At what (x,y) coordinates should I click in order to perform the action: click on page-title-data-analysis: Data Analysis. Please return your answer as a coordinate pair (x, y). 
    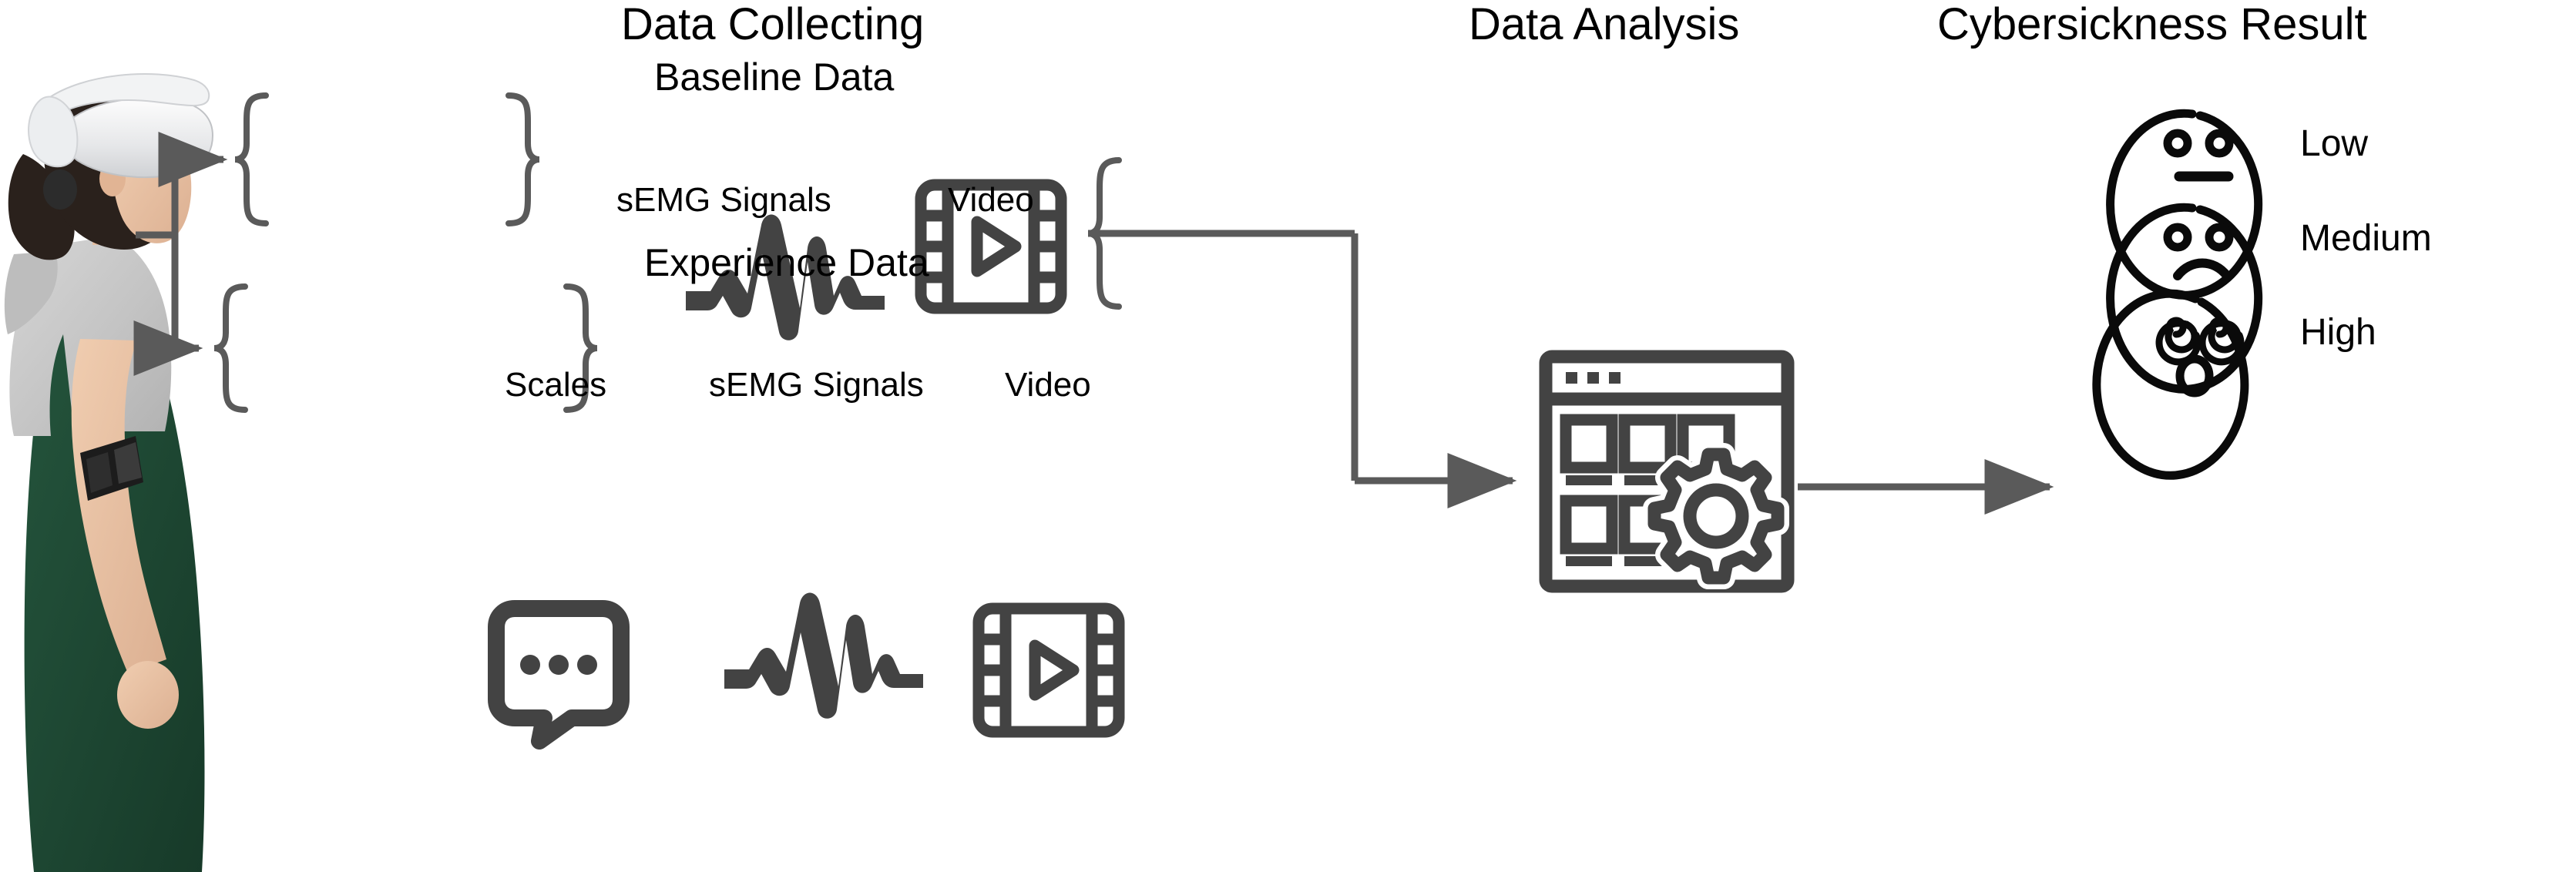
    Looking at the image, I should click on (1604, 25).